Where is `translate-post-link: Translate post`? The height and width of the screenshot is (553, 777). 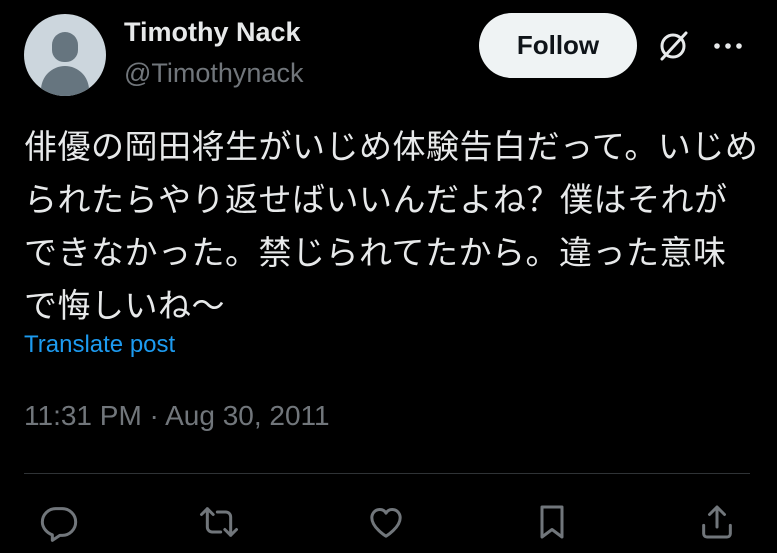 translate-post-link: Translate post is located at coordinates (99, 345).